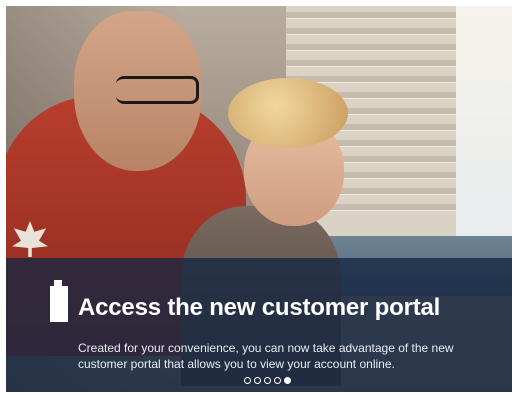 The width and height of the screenshot is (518, 398). I want to click on child-hair, so click(288, 113).